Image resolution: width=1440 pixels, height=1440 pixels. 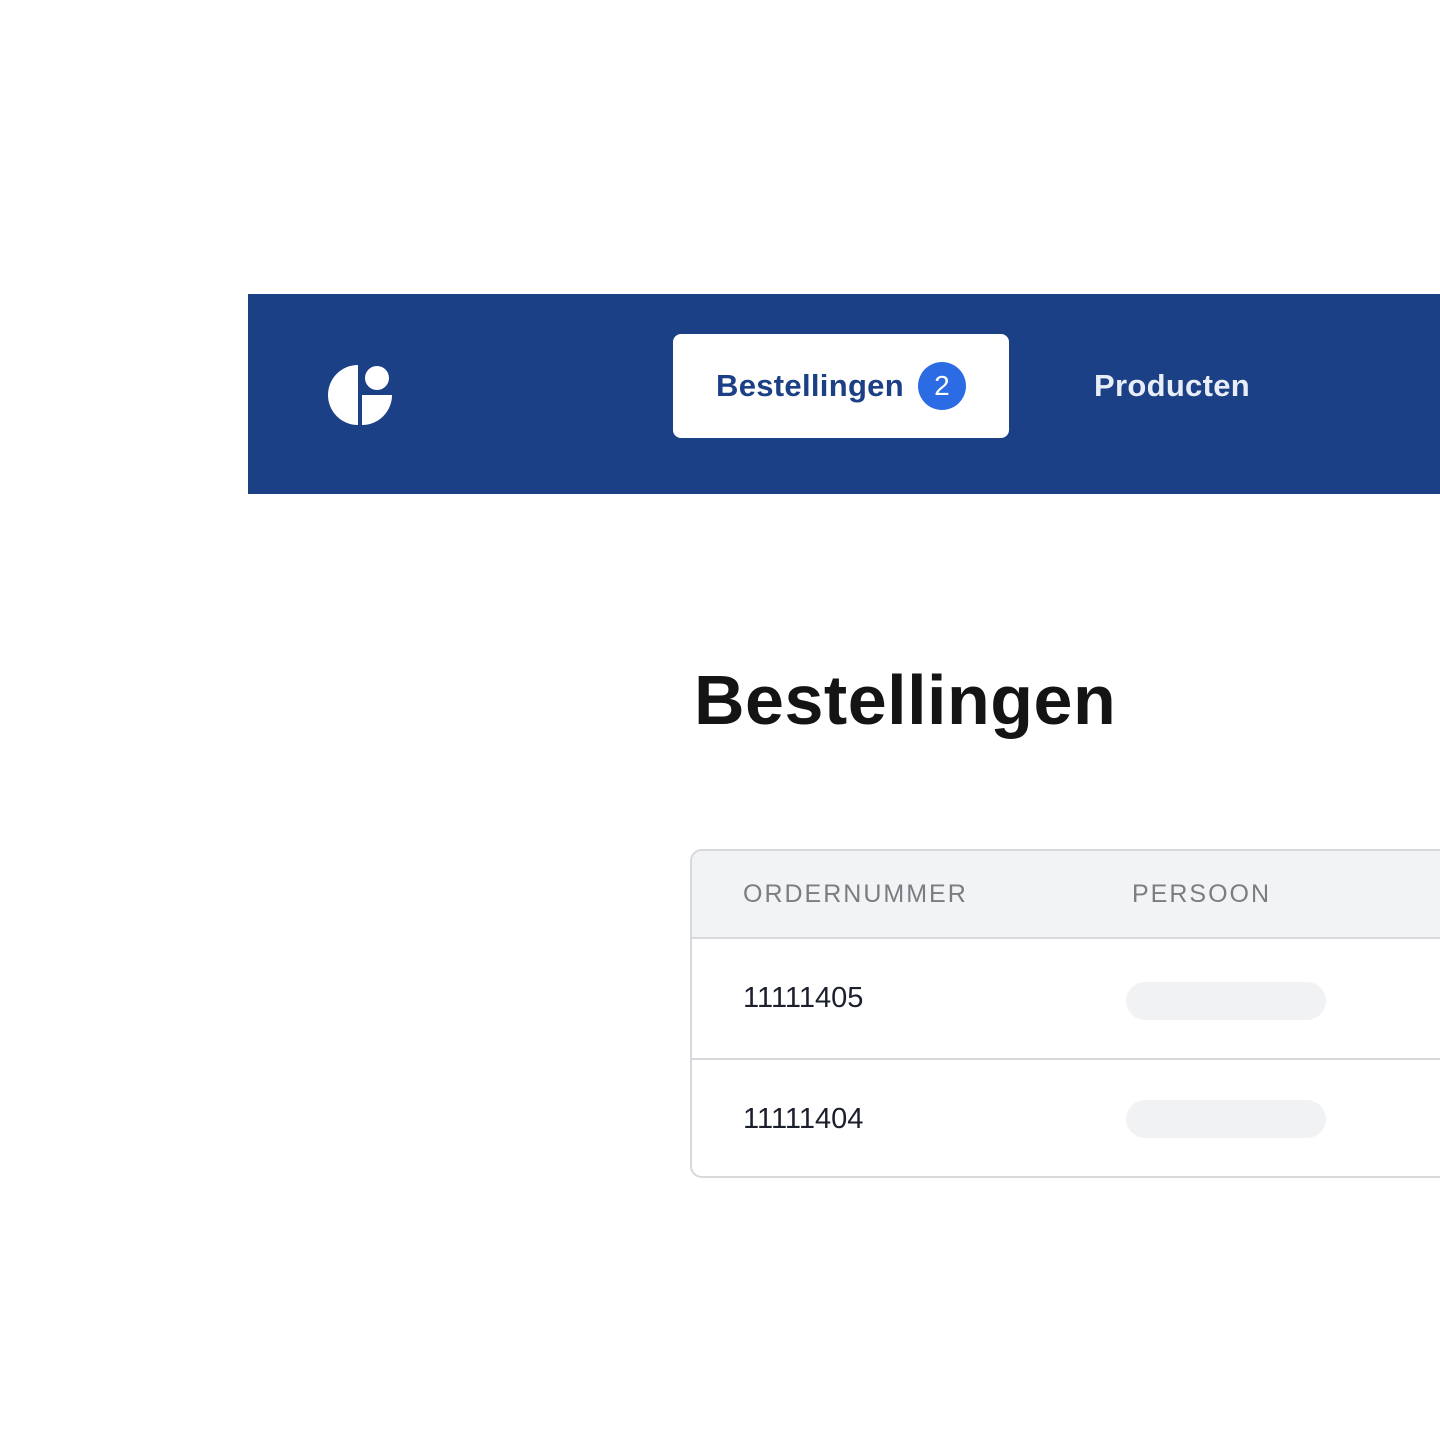 I want to click on top-navigation-bar: Bestellingen 2 Producten, so click(x=844, y=394).